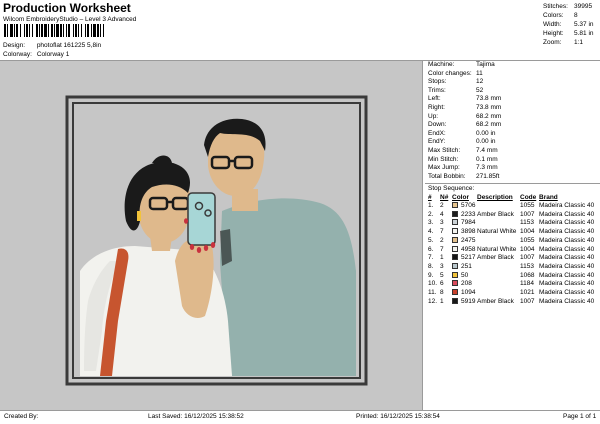 The height and width of the screenshot is (424, 600). What do you see at coordinates (14, 45) in the screenshot?
I see `design-label: Design:` at bounding box center [14, 45].